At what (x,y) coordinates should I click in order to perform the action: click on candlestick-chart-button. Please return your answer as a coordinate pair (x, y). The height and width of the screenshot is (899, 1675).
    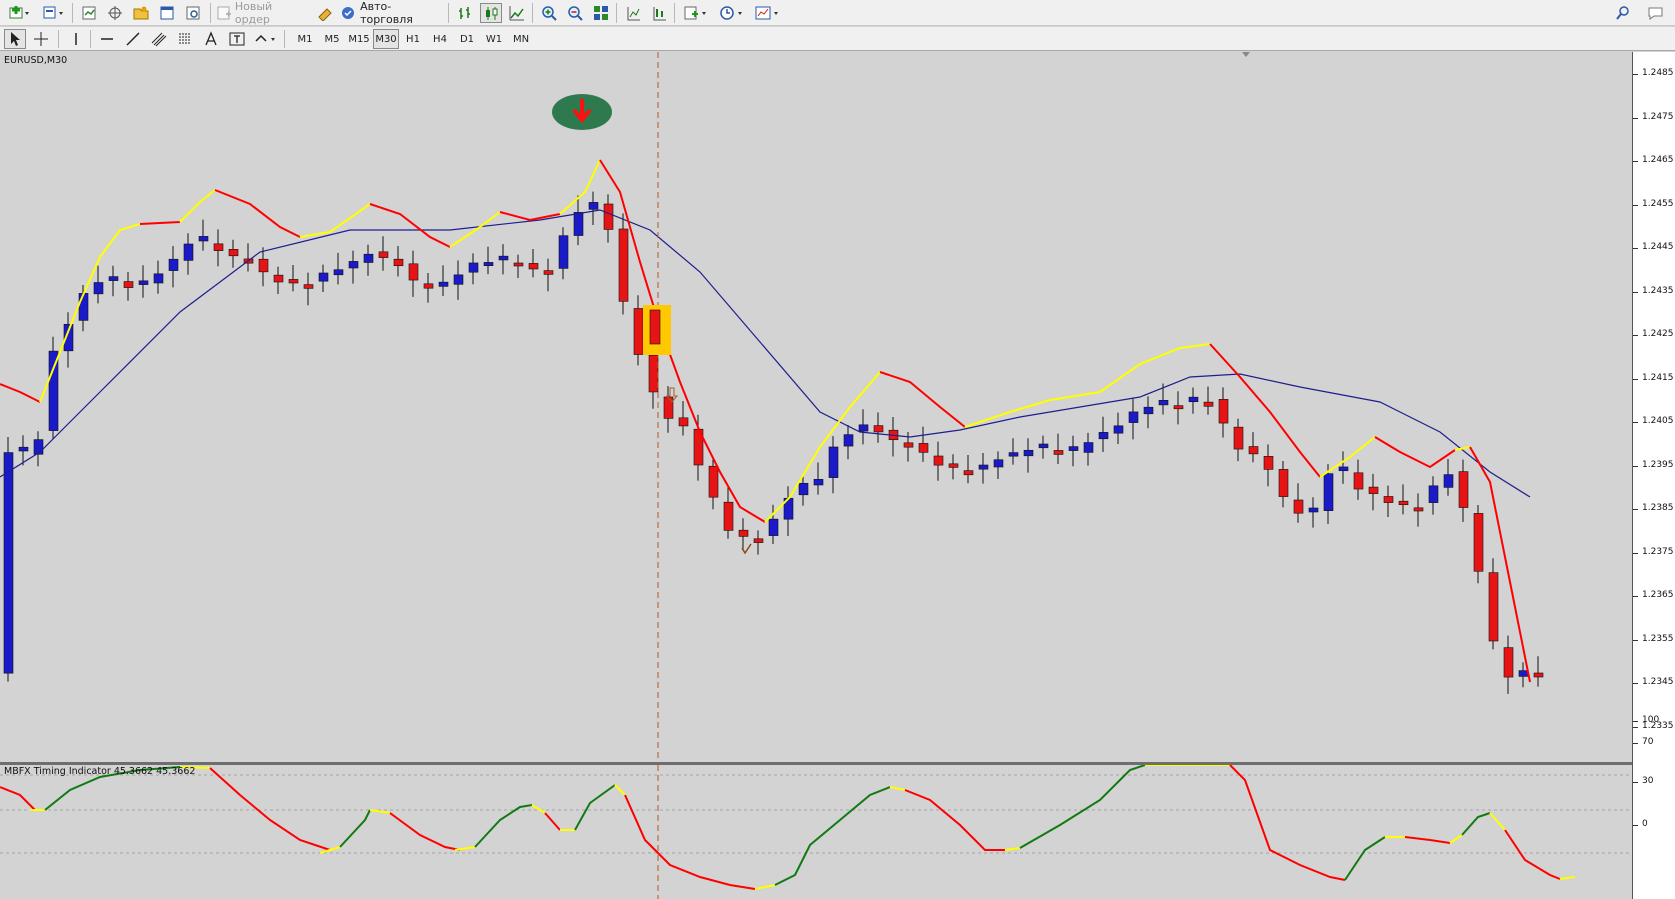
    Looking at the image, I should click on (491, 13).